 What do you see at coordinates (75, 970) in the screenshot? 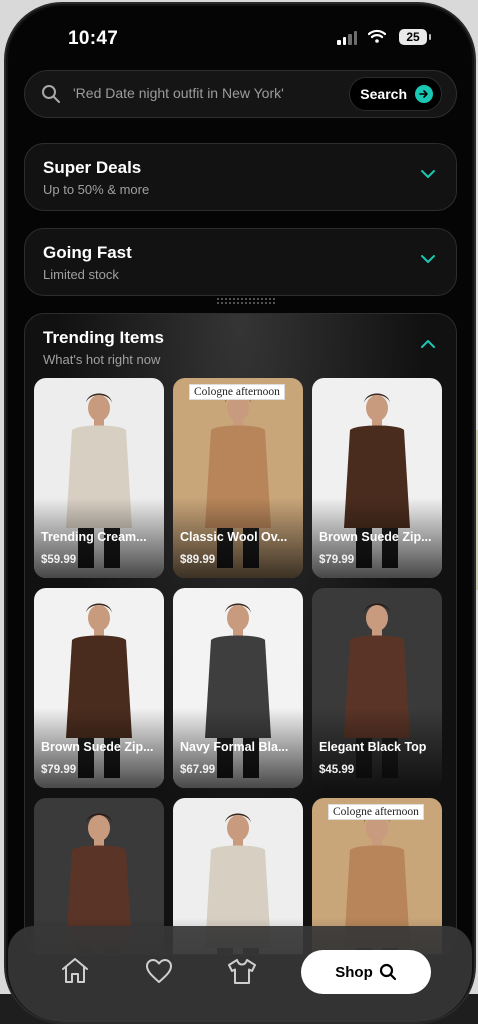
I see `home-icon` at bounding box center [75, 970].